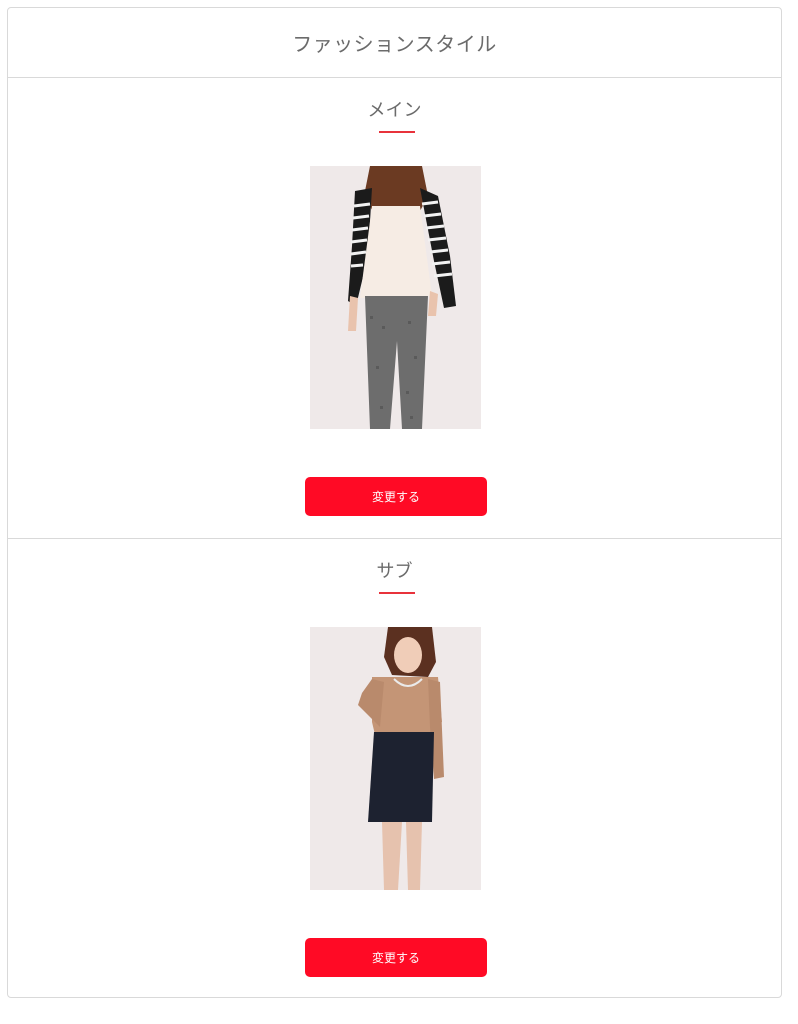 This screenshot has width=798, height=1024. What do you see at coordinates (396, 496) in the screenshot?
I see `change-main-style-button: 変更する` at bounding box center [396, 496].